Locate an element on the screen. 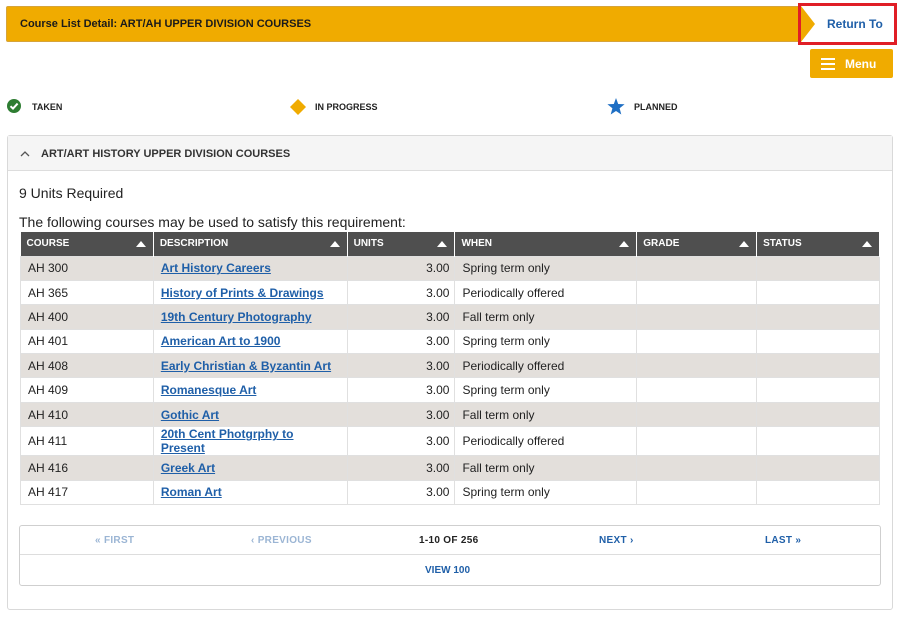 This screenshot has width=900, height=617. course-description: American Art to 1900 is located at coordinates (250, 341).